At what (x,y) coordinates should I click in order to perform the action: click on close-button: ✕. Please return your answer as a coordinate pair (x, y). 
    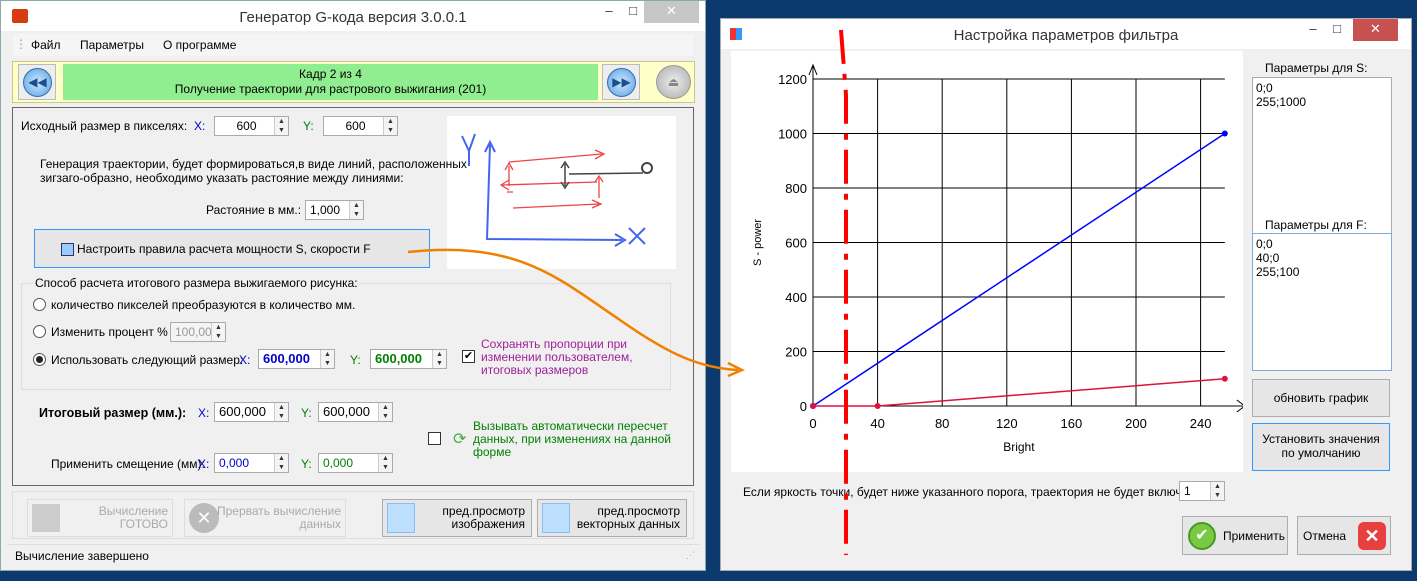
    Looking at the image, I should click on (671, 12).